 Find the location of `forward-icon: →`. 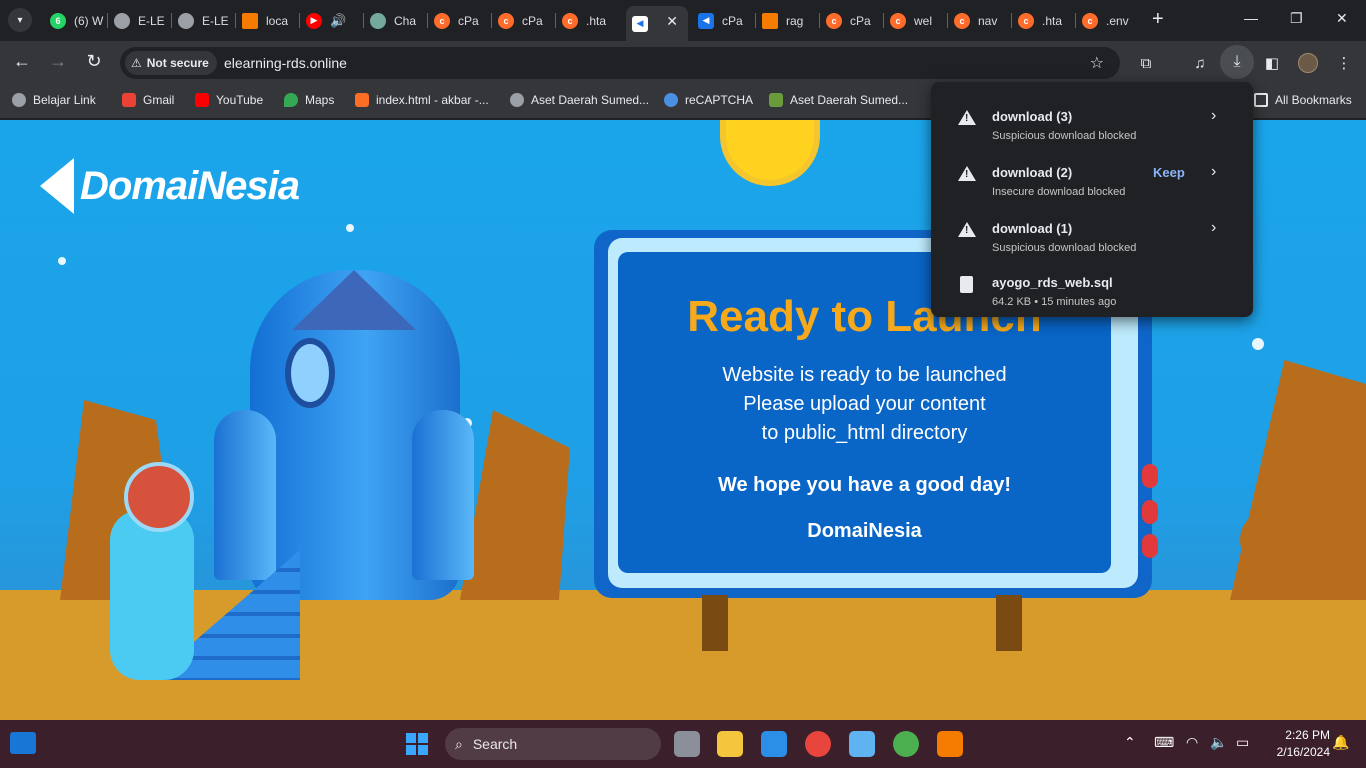

forward-icon: → is located at coordinates (58, 61).